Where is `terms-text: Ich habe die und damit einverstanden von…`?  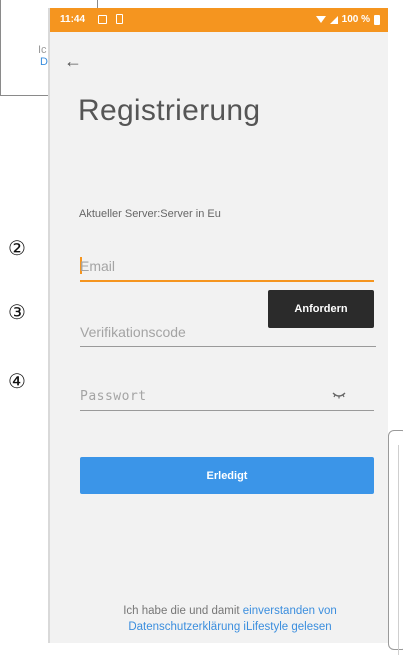 terms-text: Ich habe die und damit einverstanden von… is located at coordinates (230, 619).